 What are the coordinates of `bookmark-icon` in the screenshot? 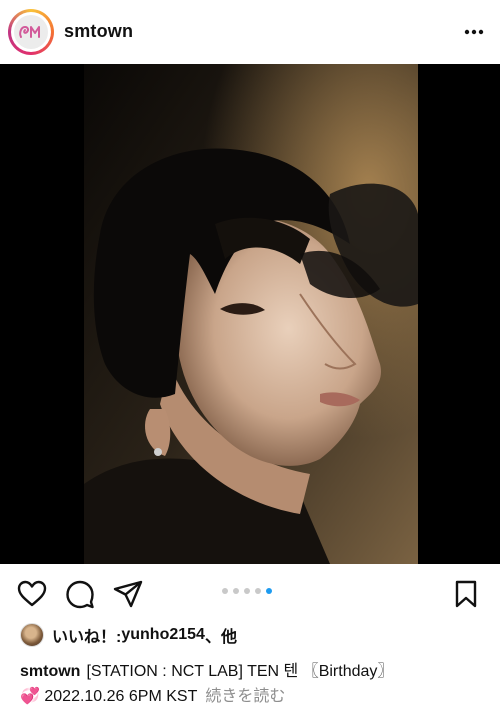 It's located at (466, 594).